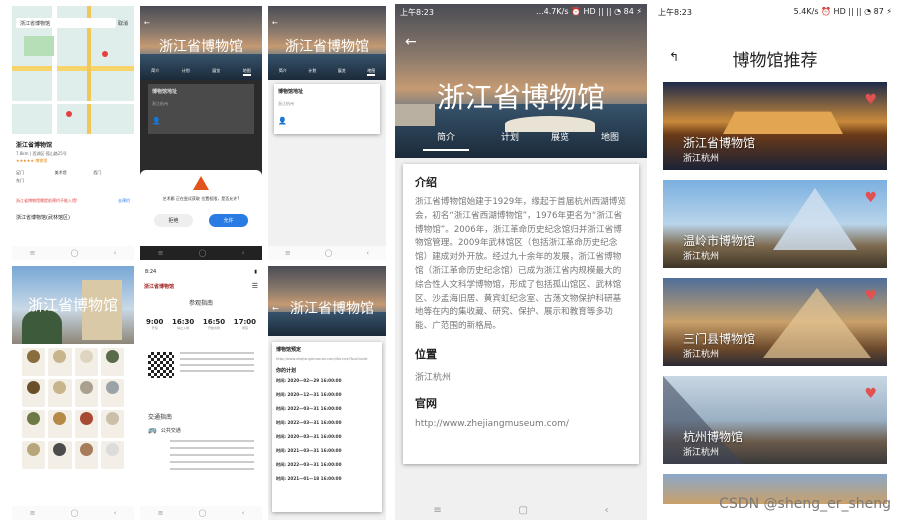 The height and width of the screenshot is (524, 907). I want to click on website-link: http://www.zhejiangmuseum.com/, so click(521, 424).